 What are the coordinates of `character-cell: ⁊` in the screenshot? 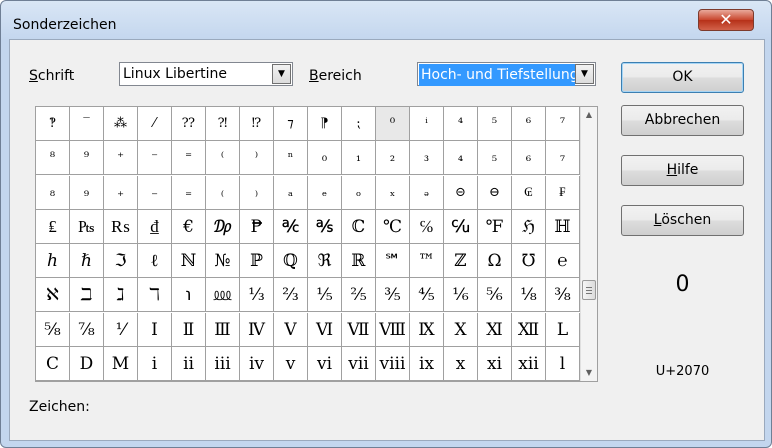 It's located at (291, 124).